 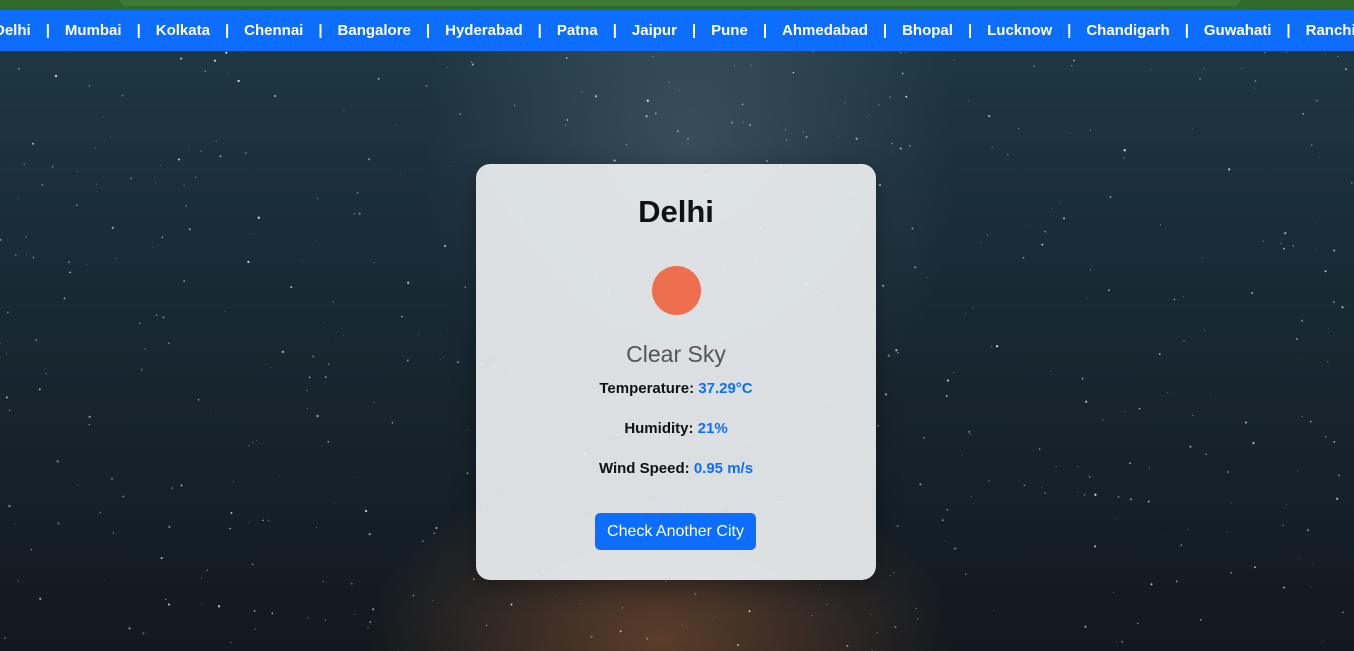 I want to click on browser-top-strip, so click(x=677, y=5).